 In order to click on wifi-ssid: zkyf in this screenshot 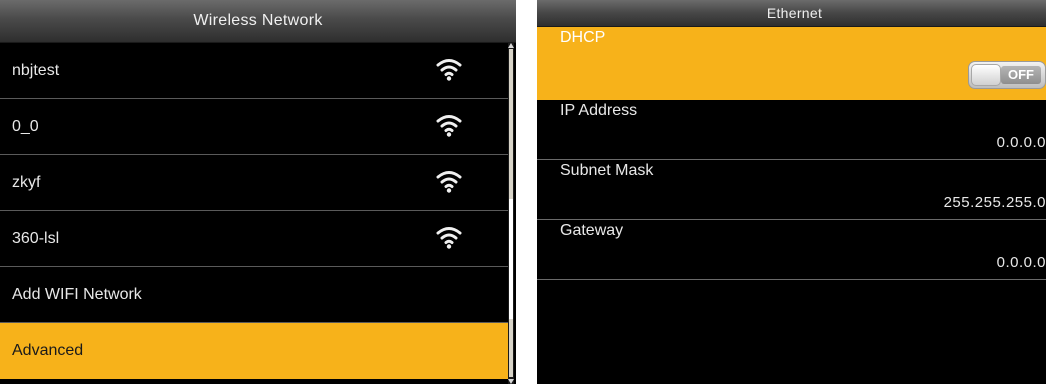, I will do `click(26, 182)`.